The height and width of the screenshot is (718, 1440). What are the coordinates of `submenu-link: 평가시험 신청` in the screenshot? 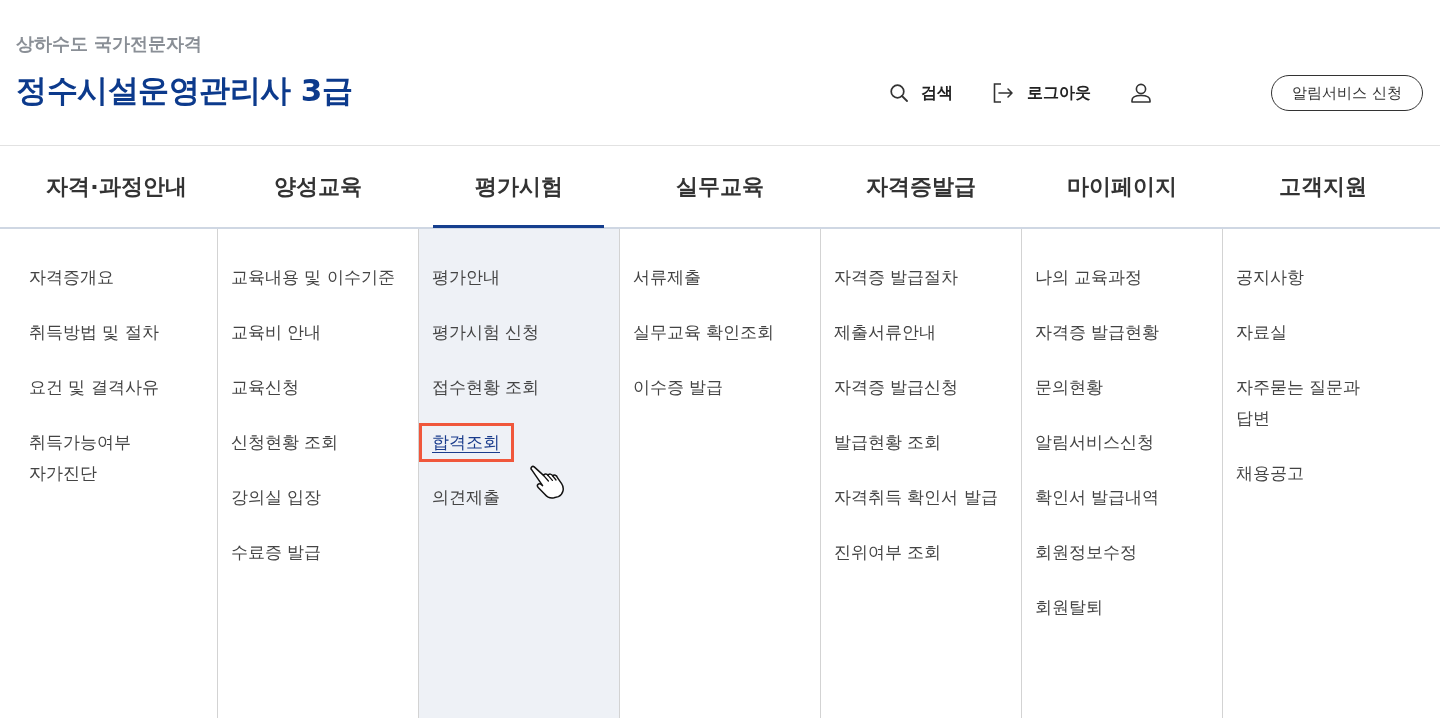 It's located at (486, 332).